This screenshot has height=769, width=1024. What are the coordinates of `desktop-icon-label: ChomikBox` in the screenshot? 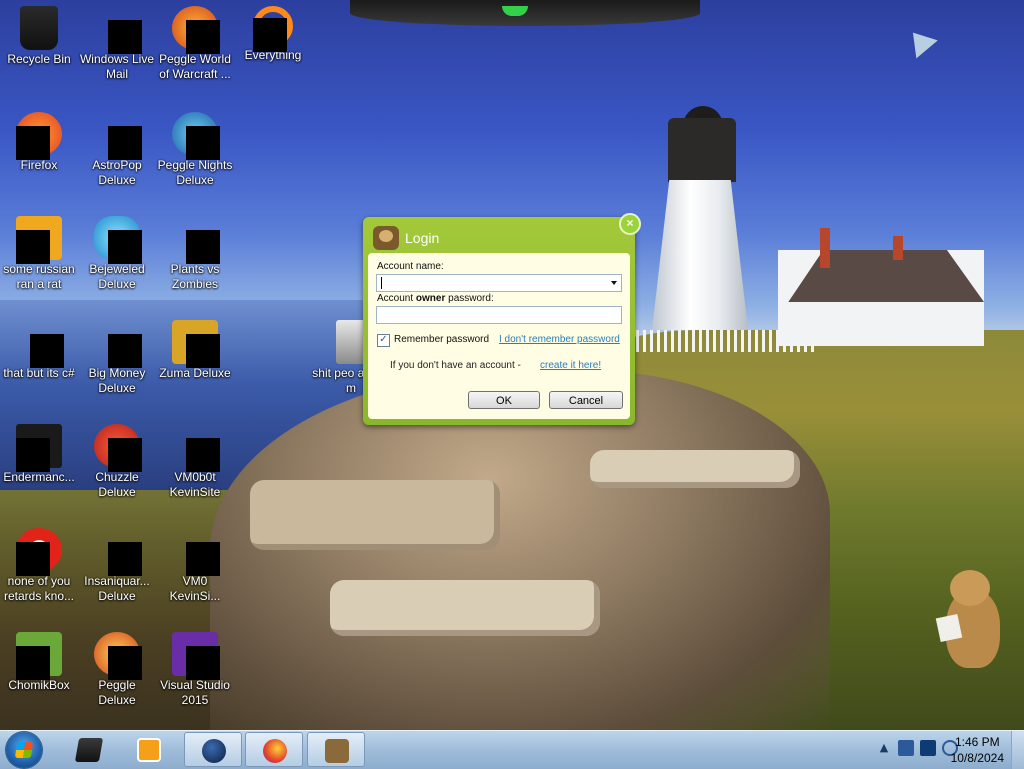 It's located at (39, 685).